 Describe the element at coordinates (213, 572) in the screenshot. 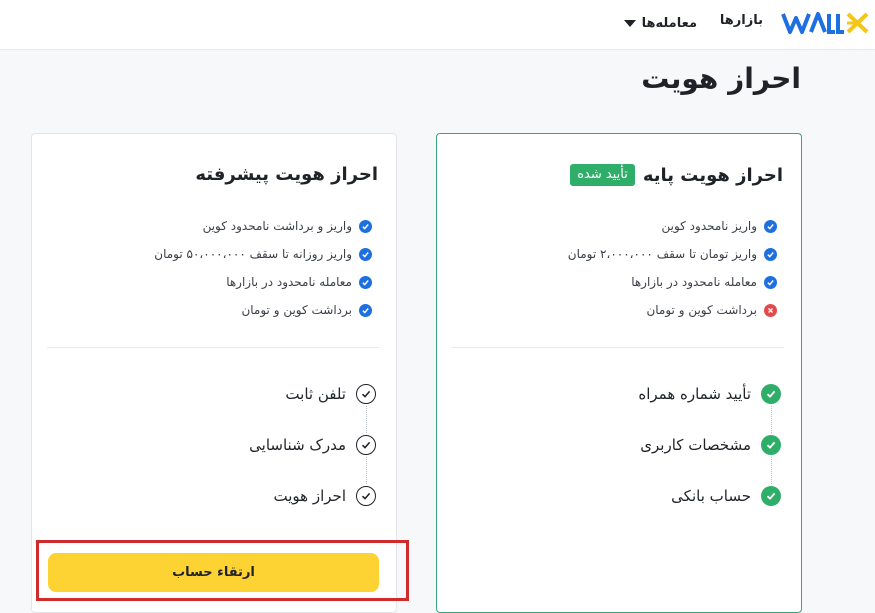

I see `upgrade-account-button: ارتقاء حساب` at that location.